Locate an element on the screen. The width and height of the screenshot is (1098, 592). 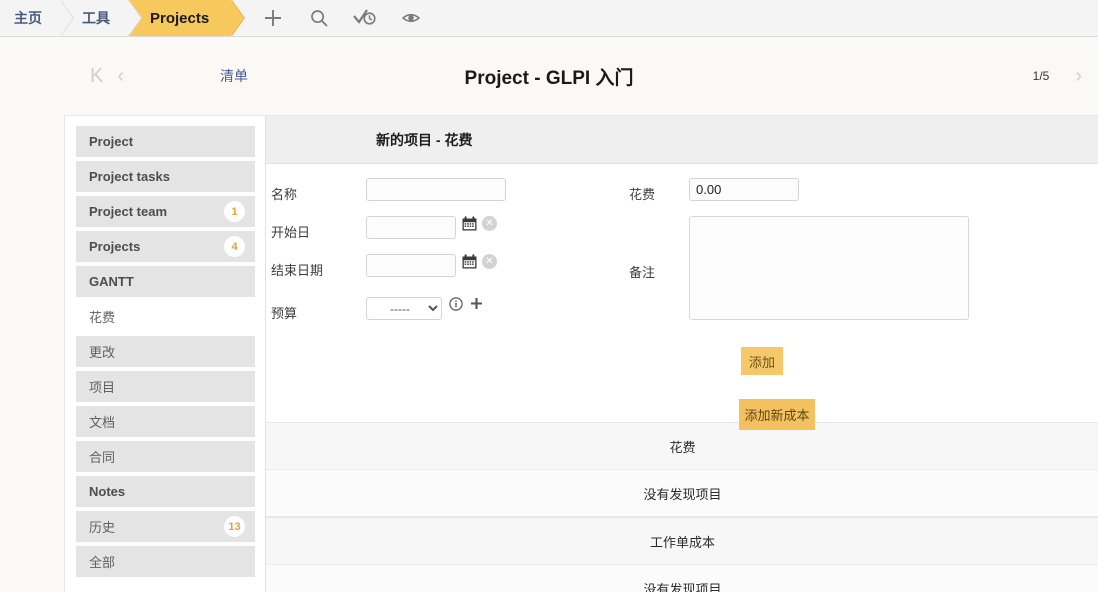
budget-label: 预算 is located at coordinates (284, 313).